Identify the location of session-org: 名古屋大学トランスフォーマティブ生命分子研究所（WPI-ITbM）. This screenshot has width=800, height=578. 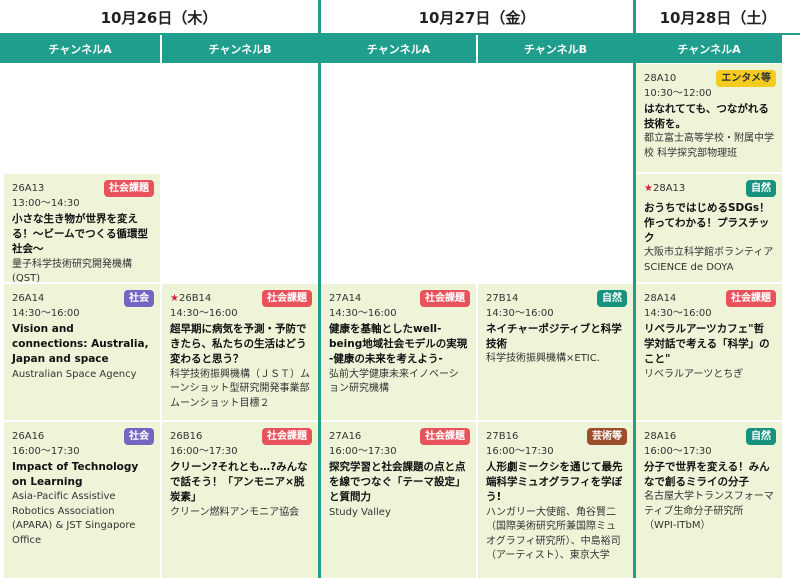
(709, 511).